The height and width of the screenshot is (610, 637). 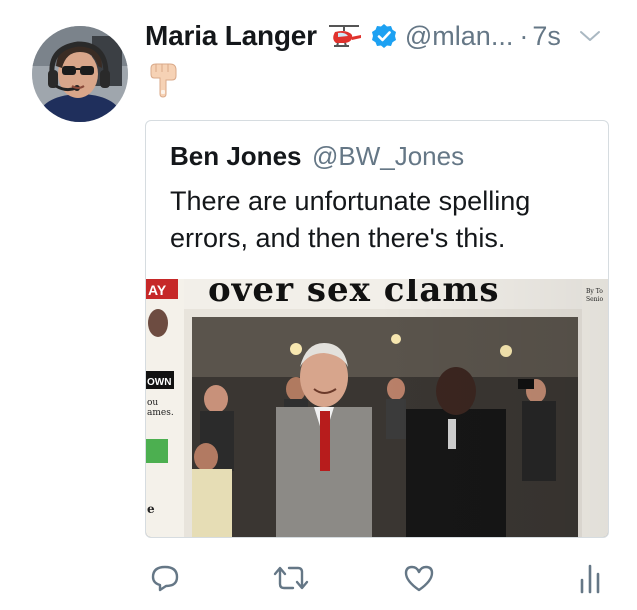 I want to click on avatar, so click(x=80, y=74).